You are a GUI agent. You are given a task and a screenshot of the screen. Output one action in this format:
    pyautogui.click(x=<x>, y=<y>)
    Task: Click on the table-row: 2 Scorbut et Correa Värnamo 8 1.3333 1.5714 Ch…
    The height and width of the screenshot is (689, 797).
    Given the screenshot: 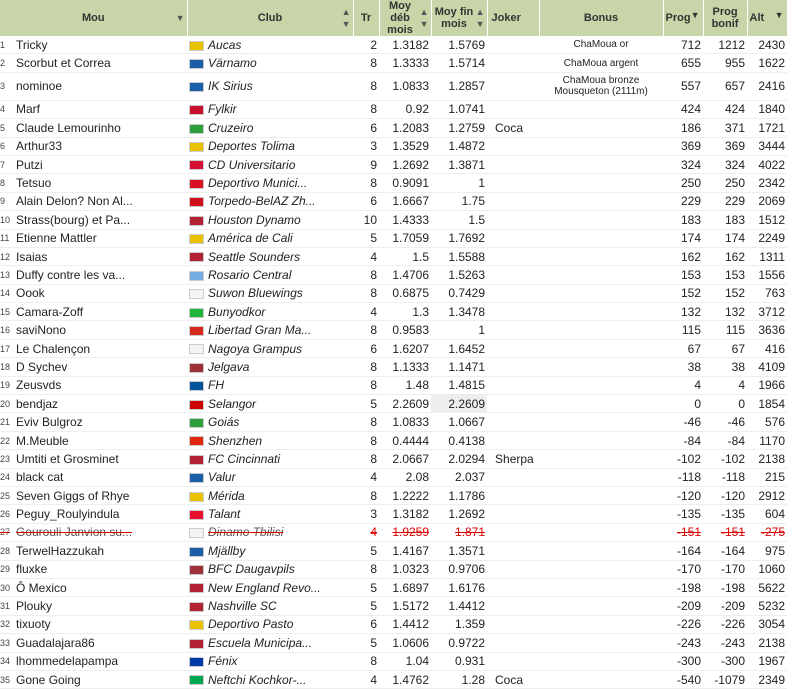 What is the action you would take?
    pyautogui.click(x=394, y=63)
    